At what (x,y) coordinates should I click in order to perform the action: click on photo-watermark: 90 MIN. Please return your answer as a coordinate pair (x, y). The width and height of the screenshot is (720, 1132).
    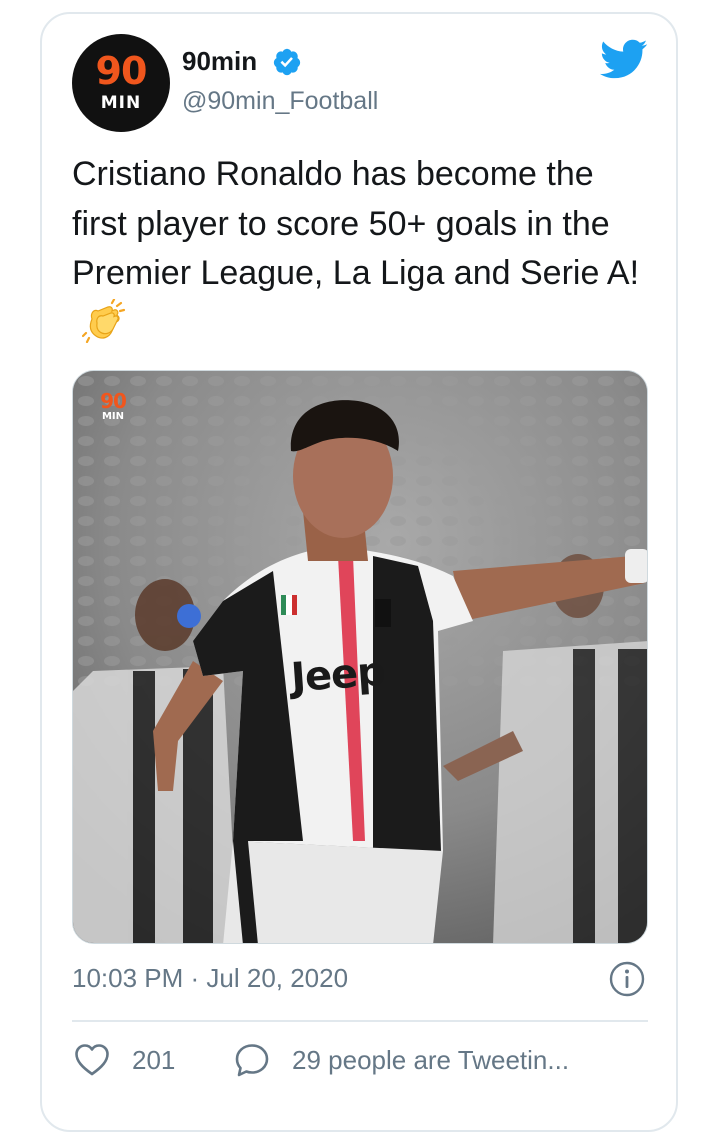
    Looking at the image, I should click on (113, 407).